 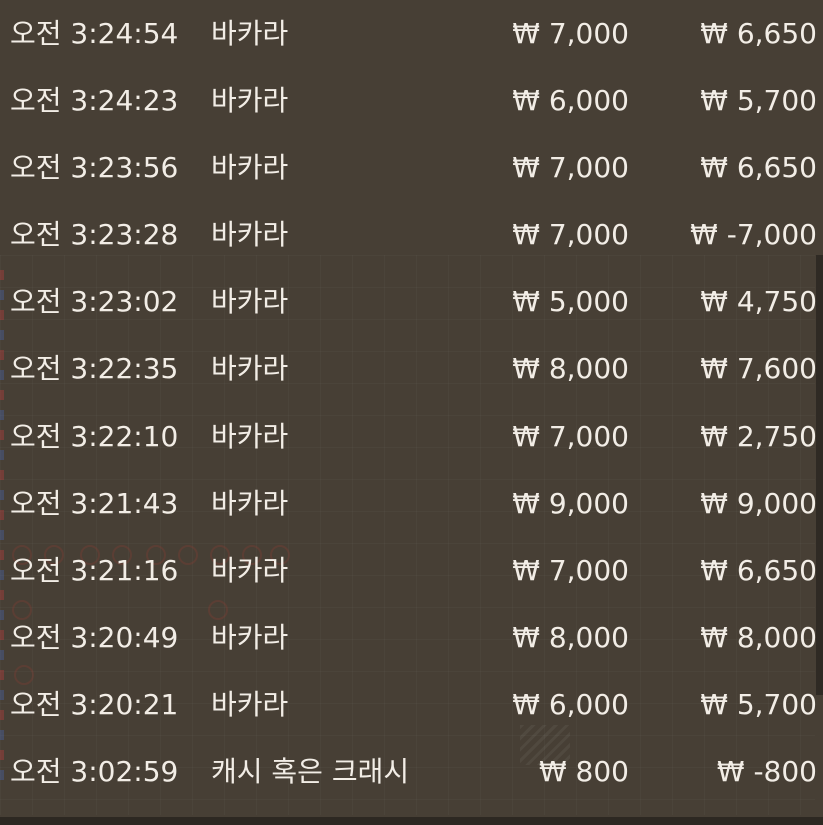 What do you see at coordinates (758, 302) in the screenshot?
I see `row-result-amount: ₩ 4,750` at bounding box center [758, 302].